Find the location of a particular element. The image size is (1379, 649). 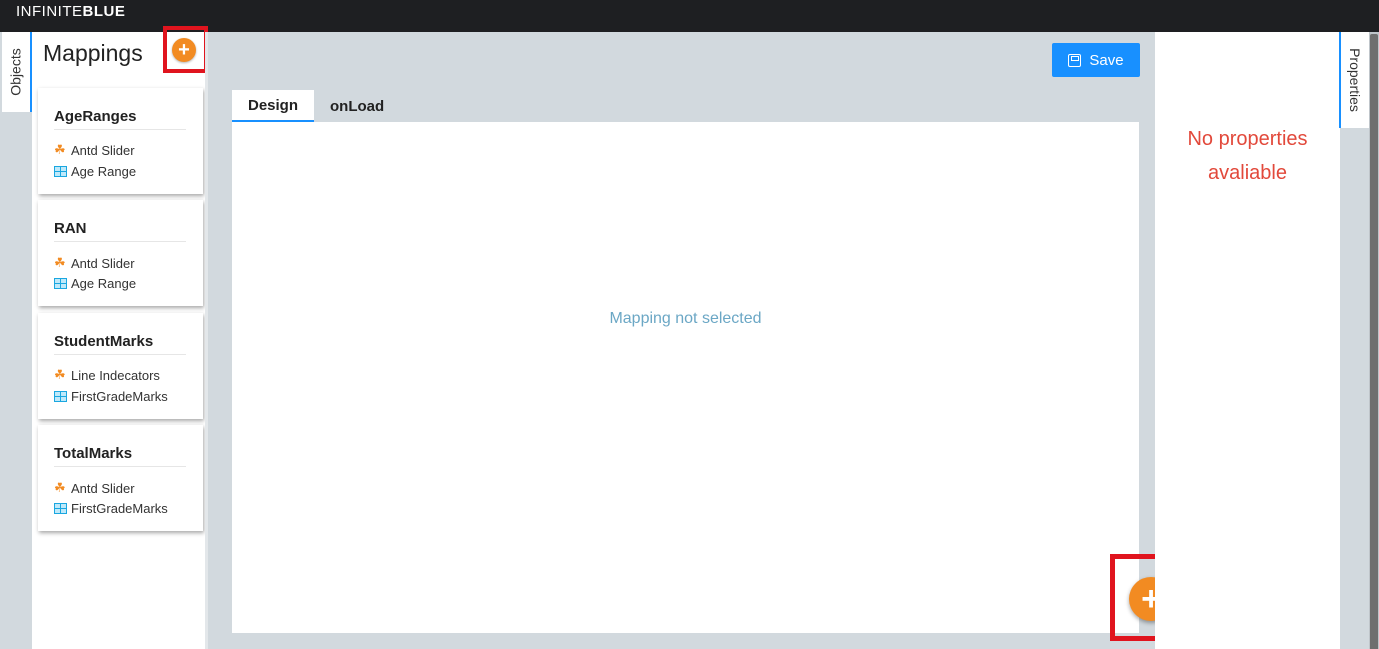

vertical-scrollbar is located at coordinates (1374, 340).